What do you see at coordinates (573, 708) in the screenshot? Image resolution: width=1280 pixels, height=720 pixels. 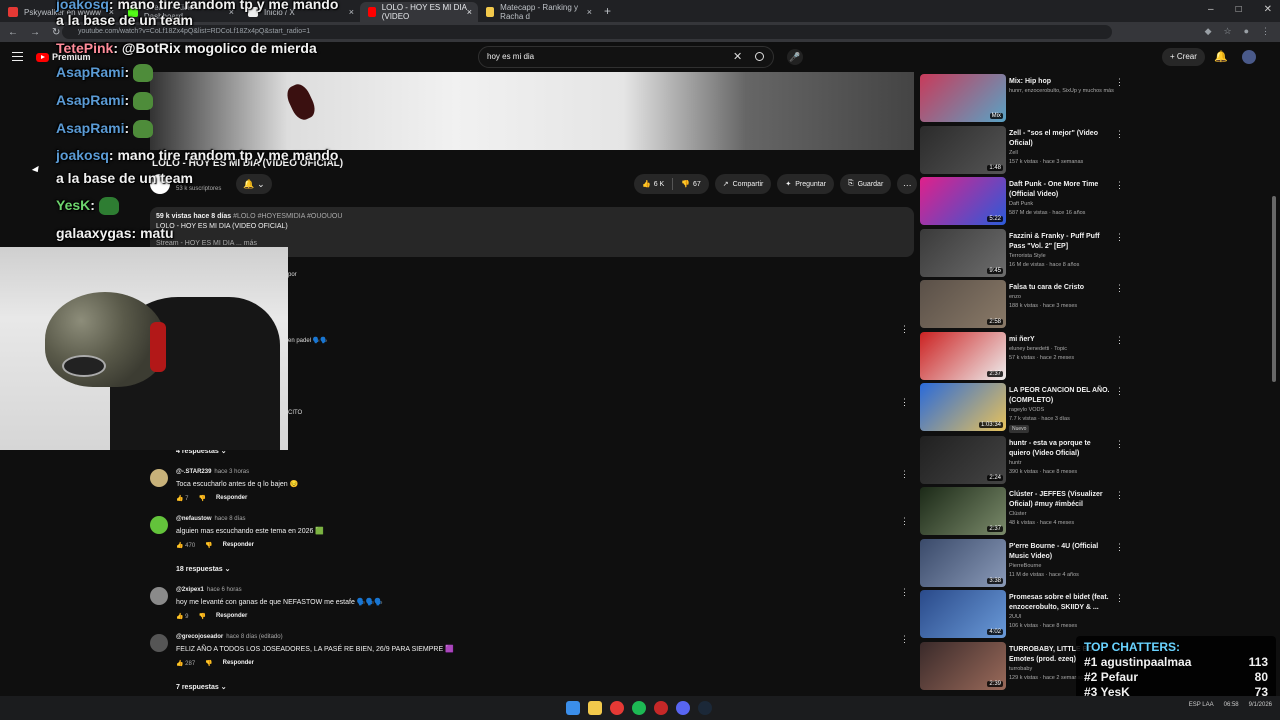 I see `windows-start-icon` at bounding box center [573, 708].